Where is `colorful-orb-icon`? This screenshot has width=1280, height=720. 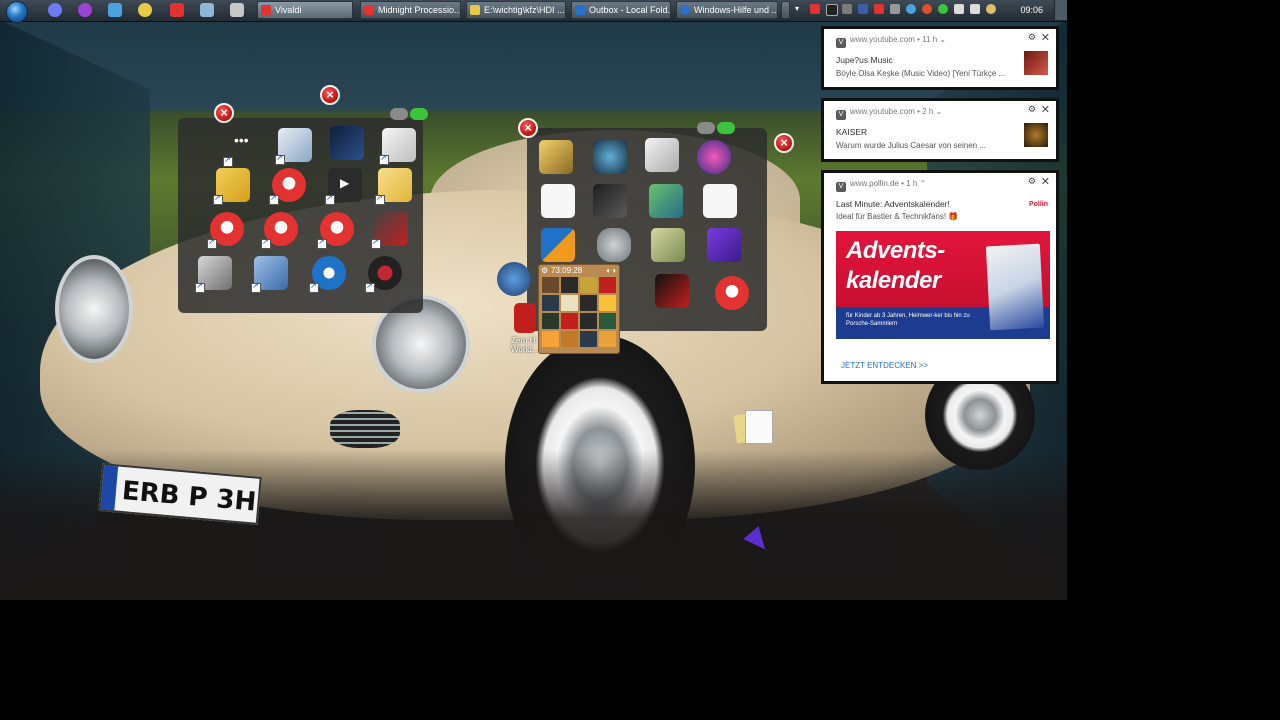
colorful-orb-icon is located at coordinates (714, 157).